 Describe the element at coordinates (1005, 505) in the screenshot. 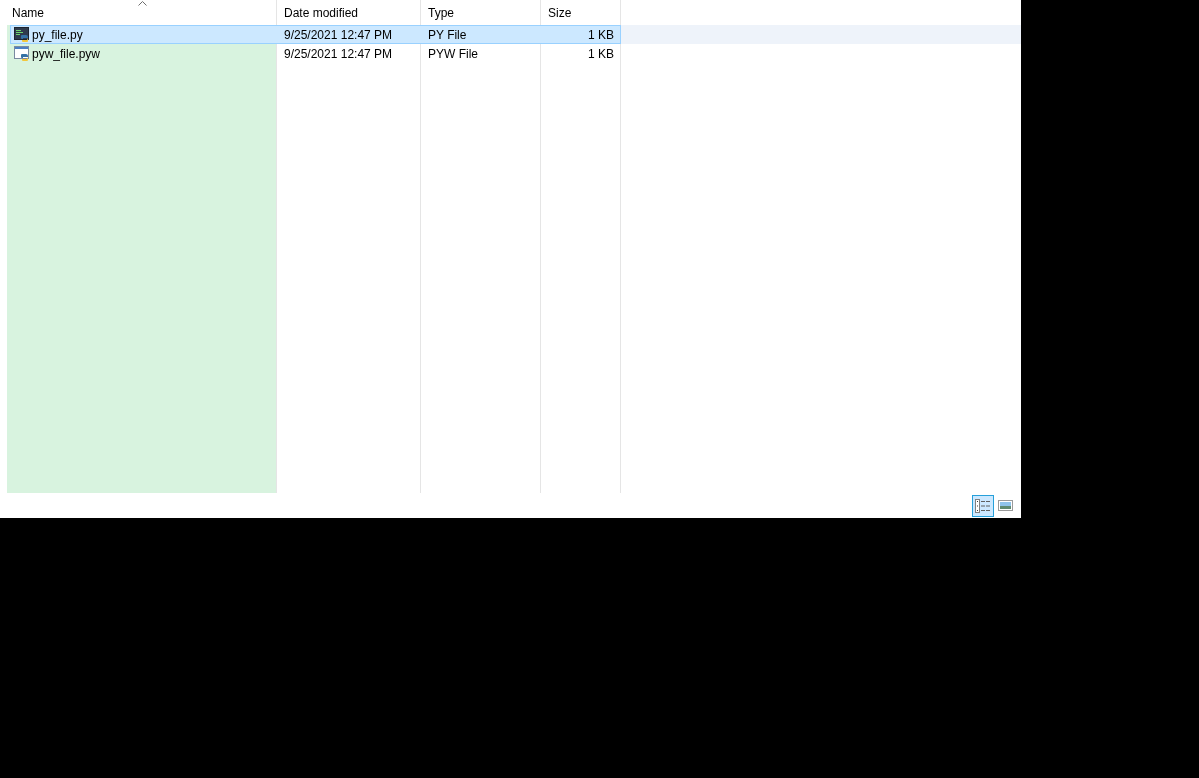

I see `picture-icon` at that location.